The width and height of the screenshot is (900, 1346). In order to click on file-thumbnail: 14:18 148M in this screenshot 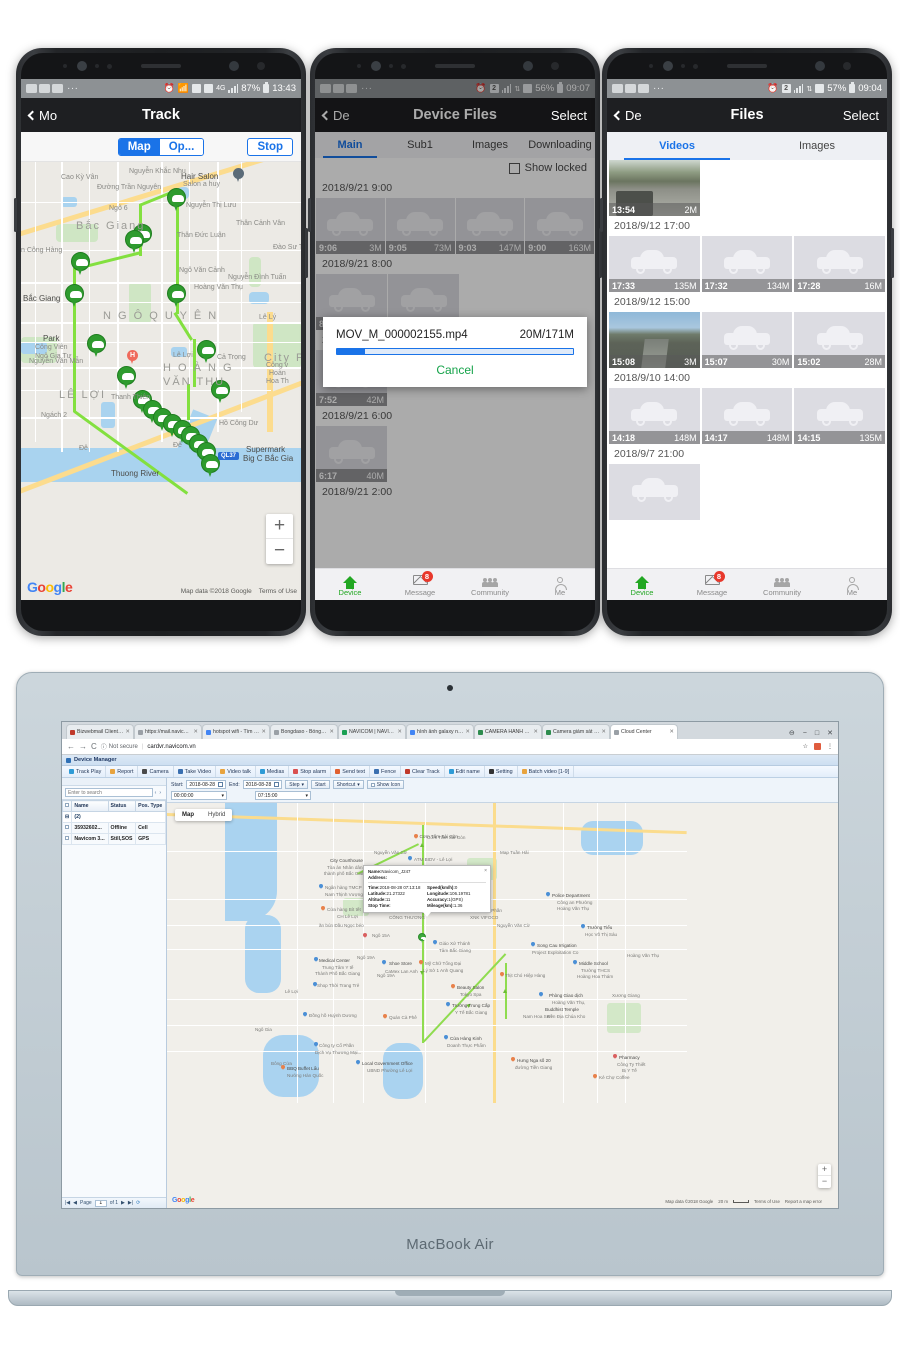, I will do `click(654, 416)`.